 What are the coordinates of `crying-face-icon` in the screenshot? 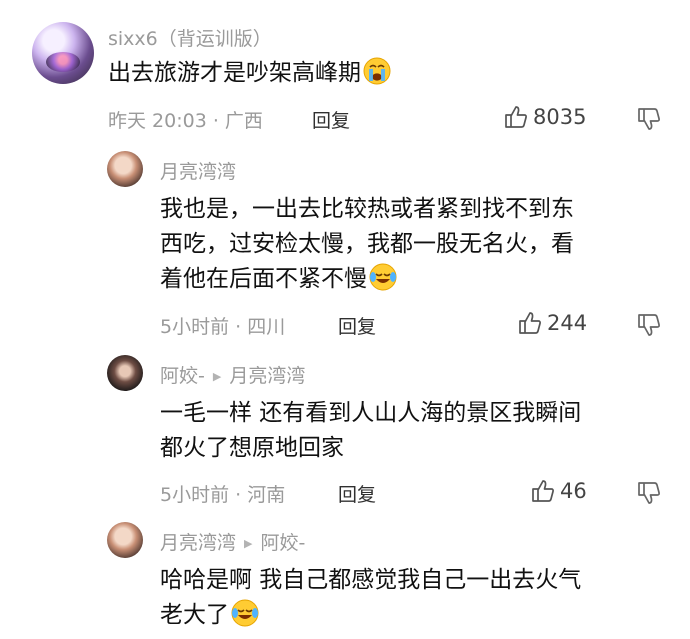 It's located at (377, 71).